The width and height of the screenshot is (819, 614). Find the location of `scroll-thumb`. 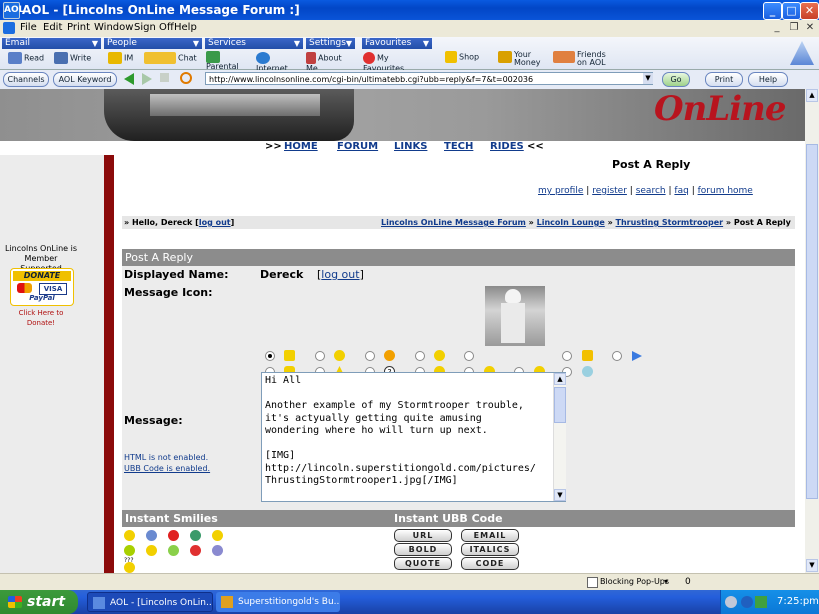

scroll-thumb is located at coordinates (560, 405).